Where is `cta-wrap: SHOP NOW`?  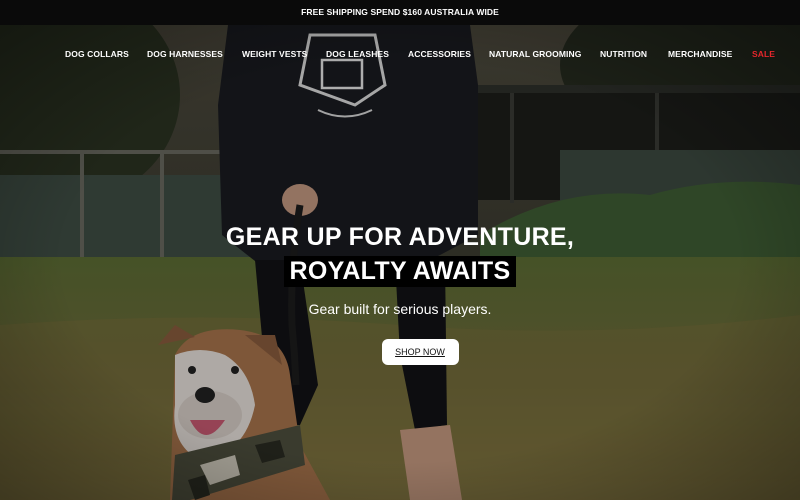 cta-wrap: SHOP NOW is located at coordinates (400, 352).